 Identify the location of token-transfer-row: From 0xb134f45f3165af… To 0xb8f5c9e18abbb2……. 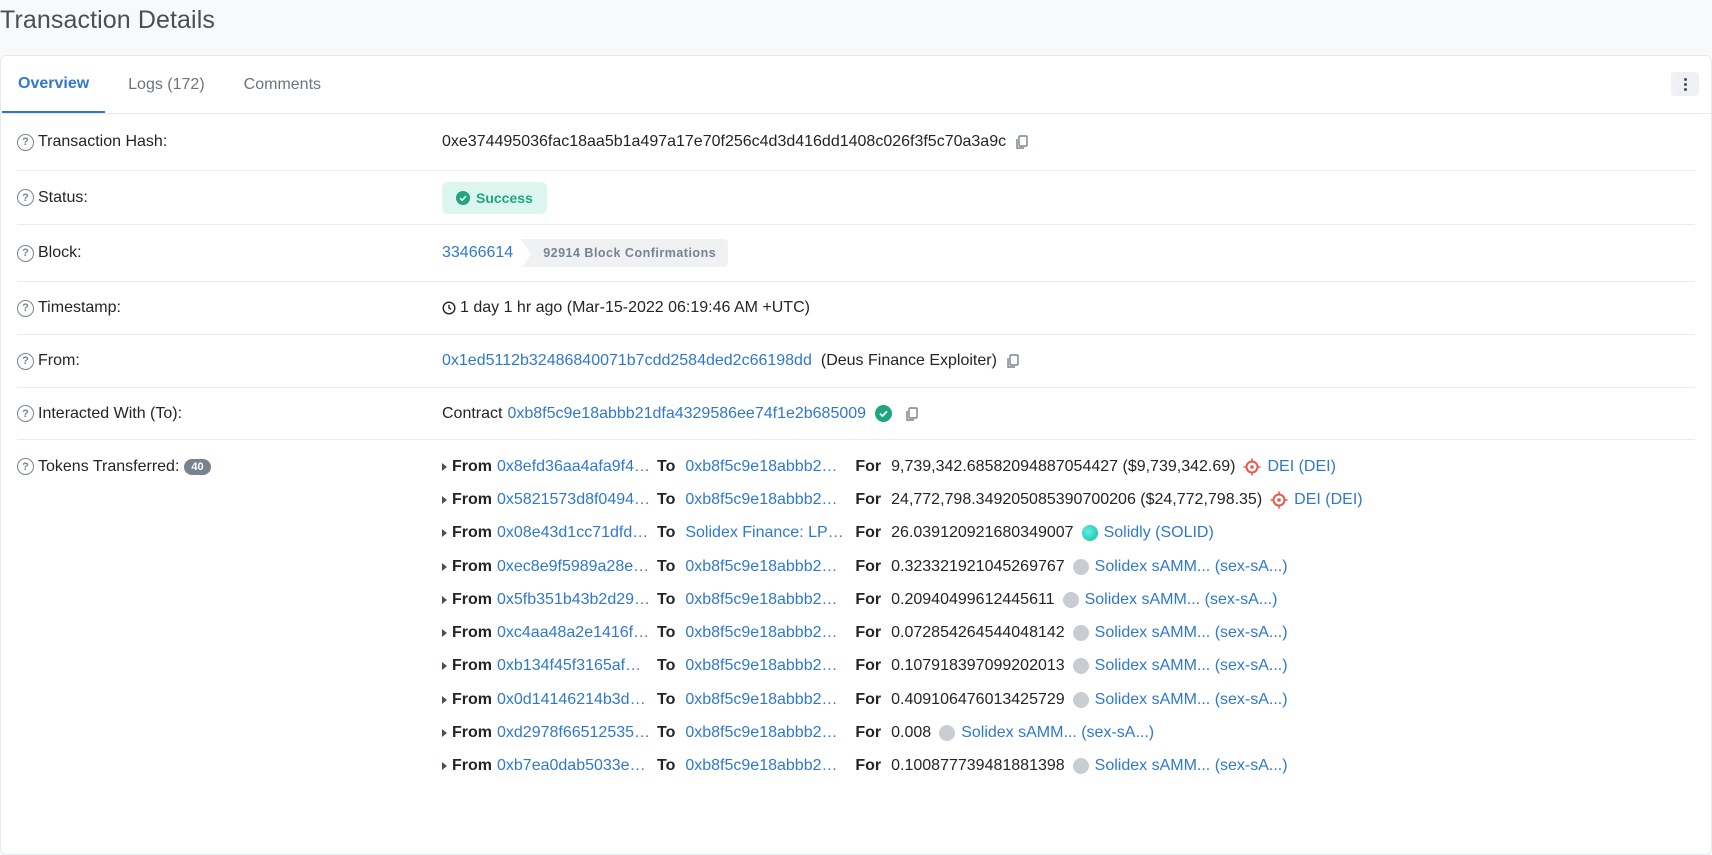
(902, 666).